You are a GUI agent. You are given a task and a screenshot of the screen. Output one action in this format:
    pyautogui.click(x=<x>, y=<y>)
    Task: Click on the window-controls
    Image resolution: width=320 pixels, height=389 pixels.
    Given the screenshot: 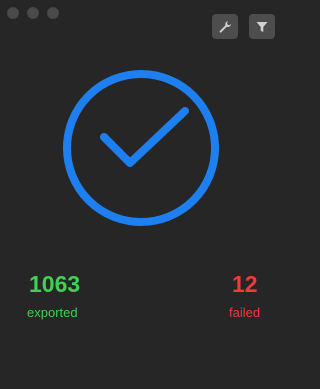 What is the action you would take?
    pyautogui.click(x=33, y=13)
    